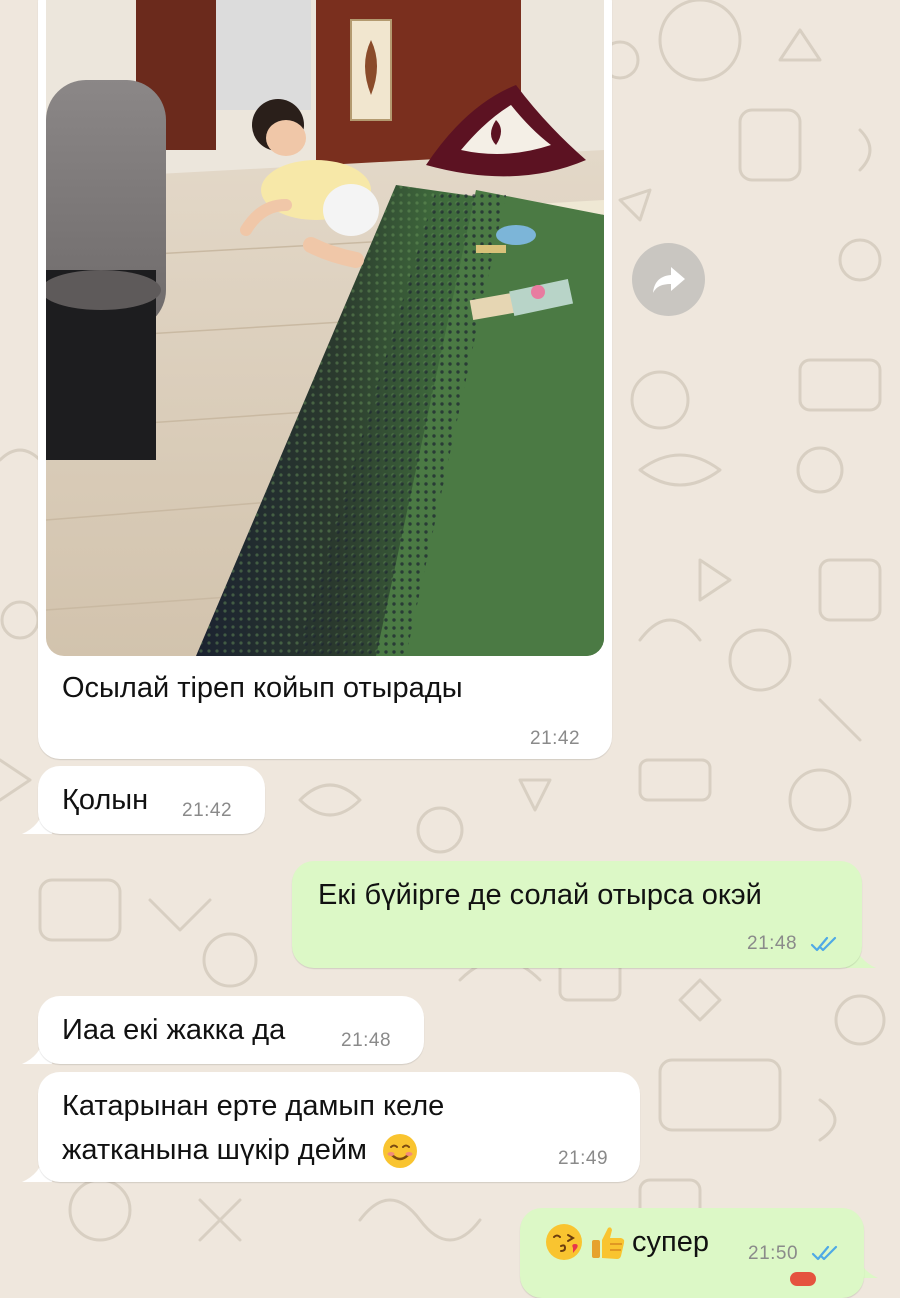  What do you see at coordinates (773, 1253) in the screenshot?
I see `message-time: 21:50` at bounding box center [773, 1253].